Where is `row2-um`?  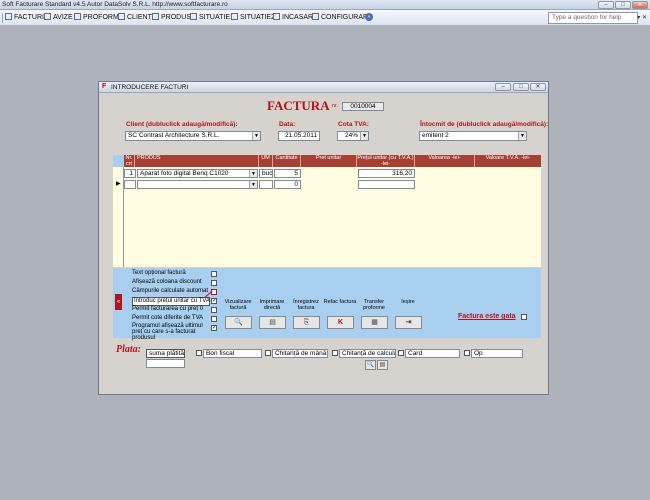 row2-um is located at coordinates (266, 184).